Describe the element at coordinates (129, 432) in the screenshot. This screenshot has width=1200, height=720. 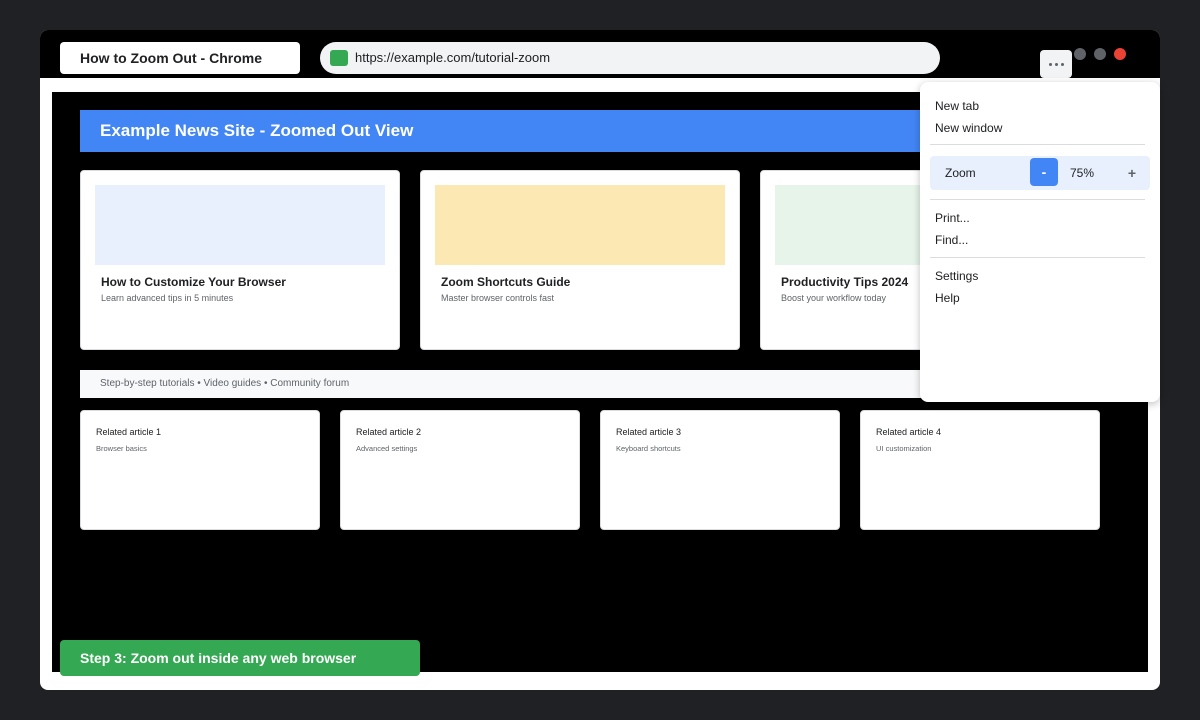
I see `related-title: Related article 1` at that location.